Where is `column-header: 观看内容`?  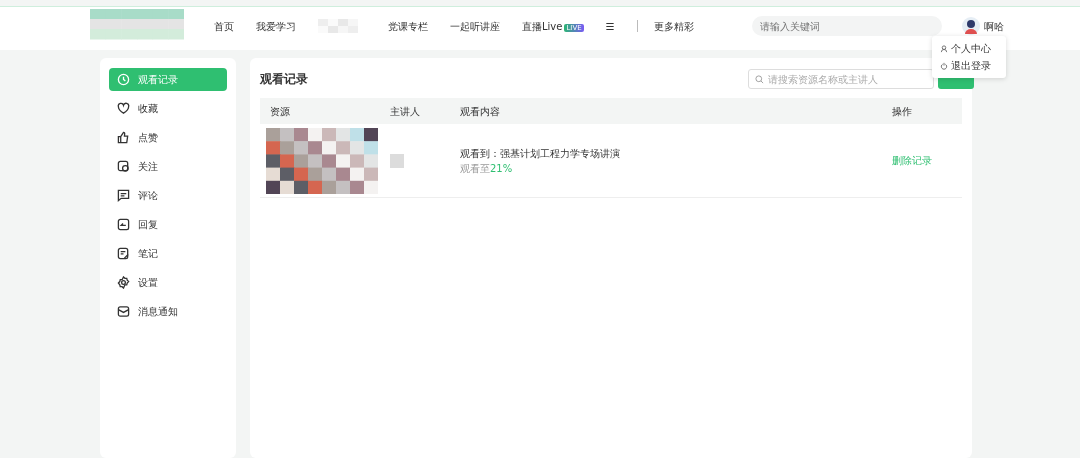 column-header: 观看内容 is located at coordinates (480, 111).